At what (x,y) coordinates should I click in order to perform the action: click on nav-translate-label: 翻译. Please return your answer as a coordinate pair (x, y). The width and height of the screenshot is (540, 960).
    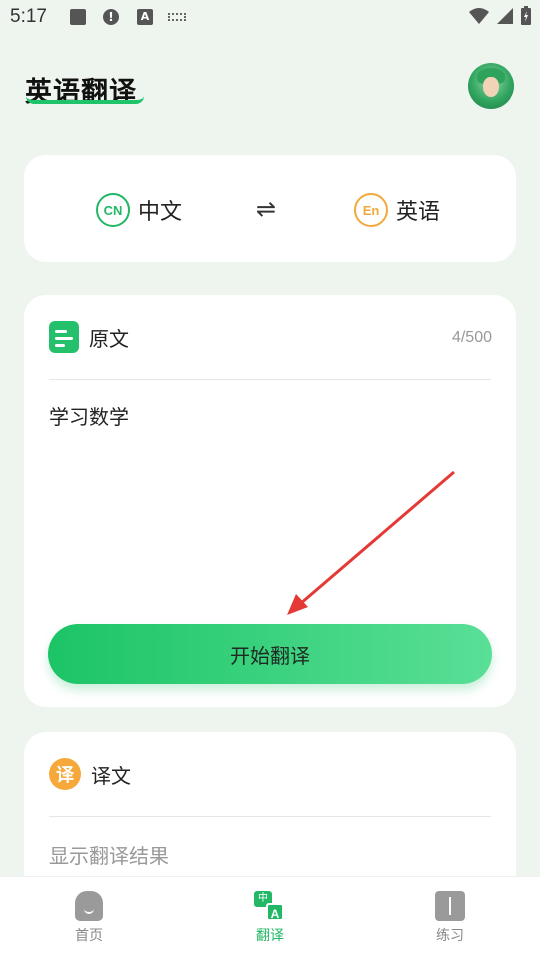
    Looking at the image, I should click on (270, 936).